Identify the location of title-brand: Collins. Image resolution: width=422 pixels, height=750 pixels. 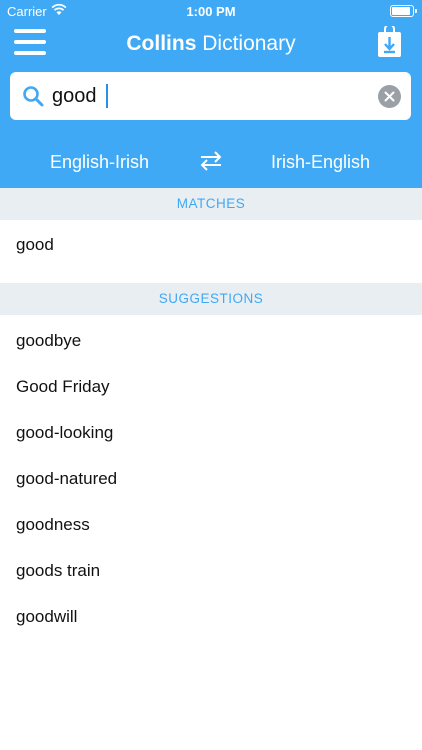
(161, 43).